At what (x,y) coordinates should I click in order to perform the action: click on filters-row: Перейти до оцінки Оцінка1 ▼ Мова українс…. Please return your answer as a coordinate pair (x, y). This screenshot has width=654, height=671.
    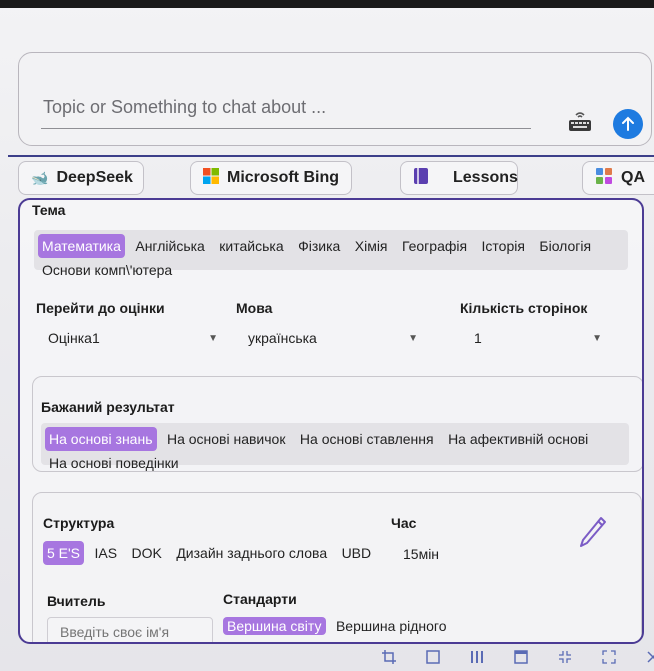
    Looking at the image, I should click on (332, 320).